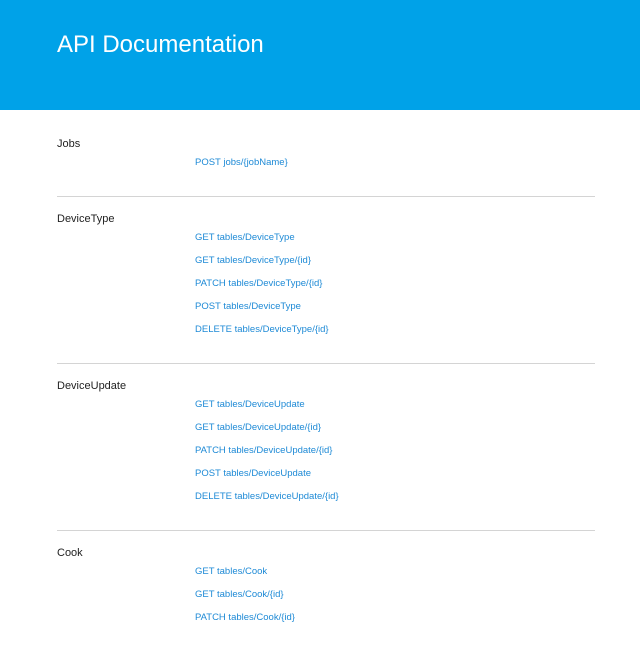  I want to click on endpoint-link: GET tables/DeviceType, so click(245, 237).